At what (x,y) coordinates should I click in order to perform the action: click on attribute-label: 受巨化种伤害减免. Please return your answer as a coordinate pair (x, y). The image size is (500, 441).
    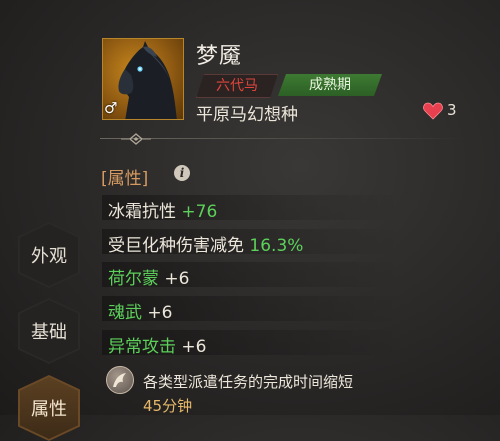
    Looking at the image, I should click on (176, 246).